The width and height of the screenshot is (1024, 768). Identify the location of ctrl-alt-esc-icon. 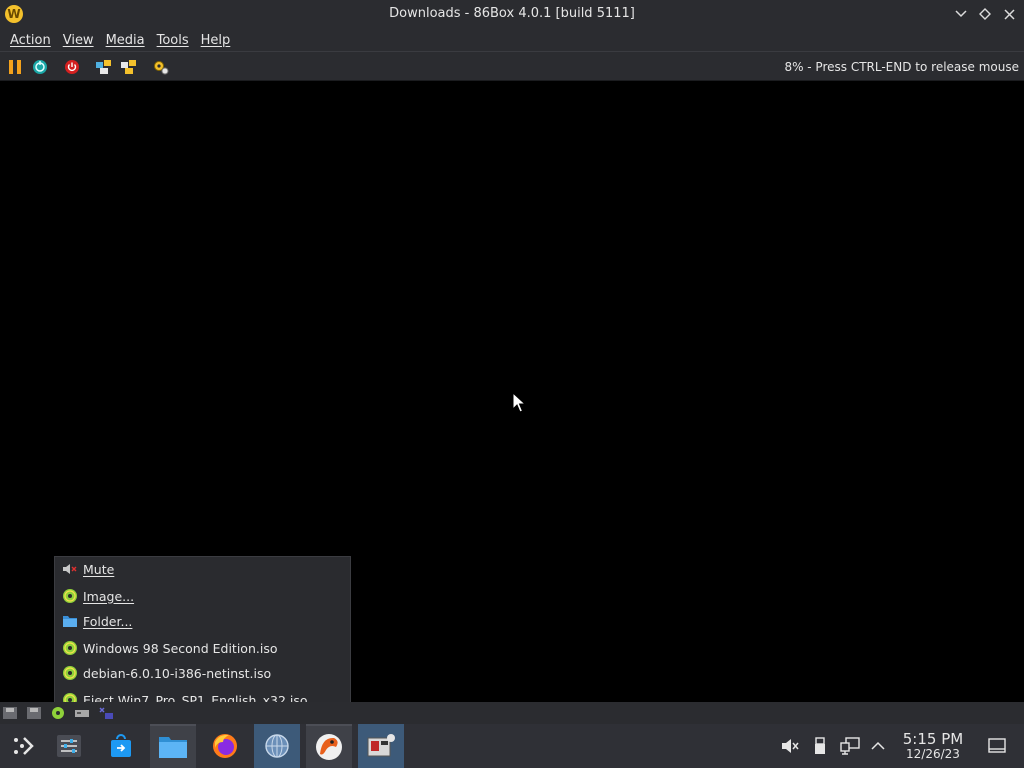
(129, 67).